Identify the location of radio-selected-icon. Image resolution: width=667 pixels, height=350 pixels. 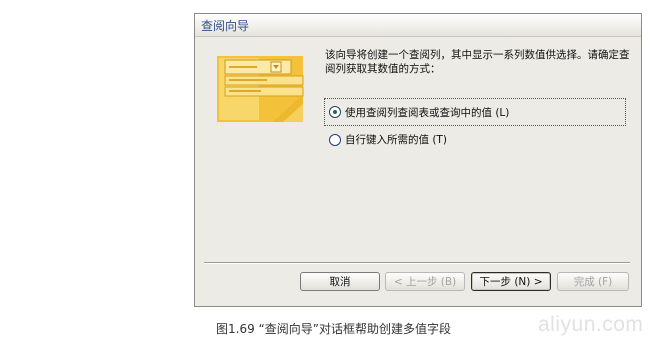
(335, 112).